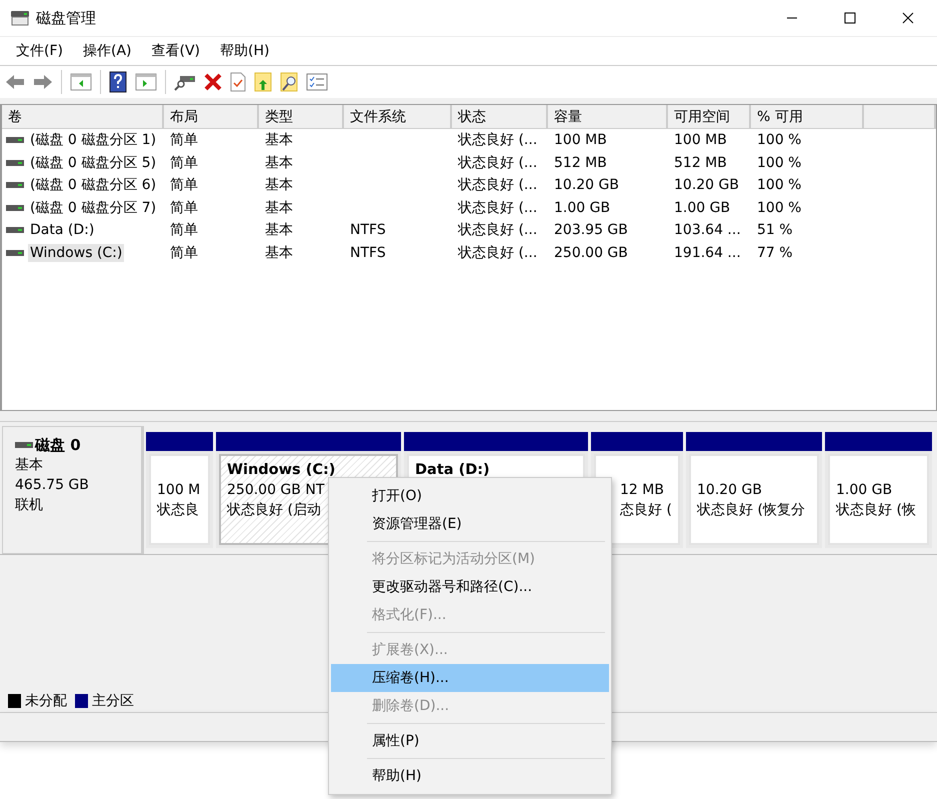 This screenshot has width=937, height=799. What do you see at coordinates (15, 82) in the screenshot?
I see `back-arrow-icon` at bounding box center [15, 82].